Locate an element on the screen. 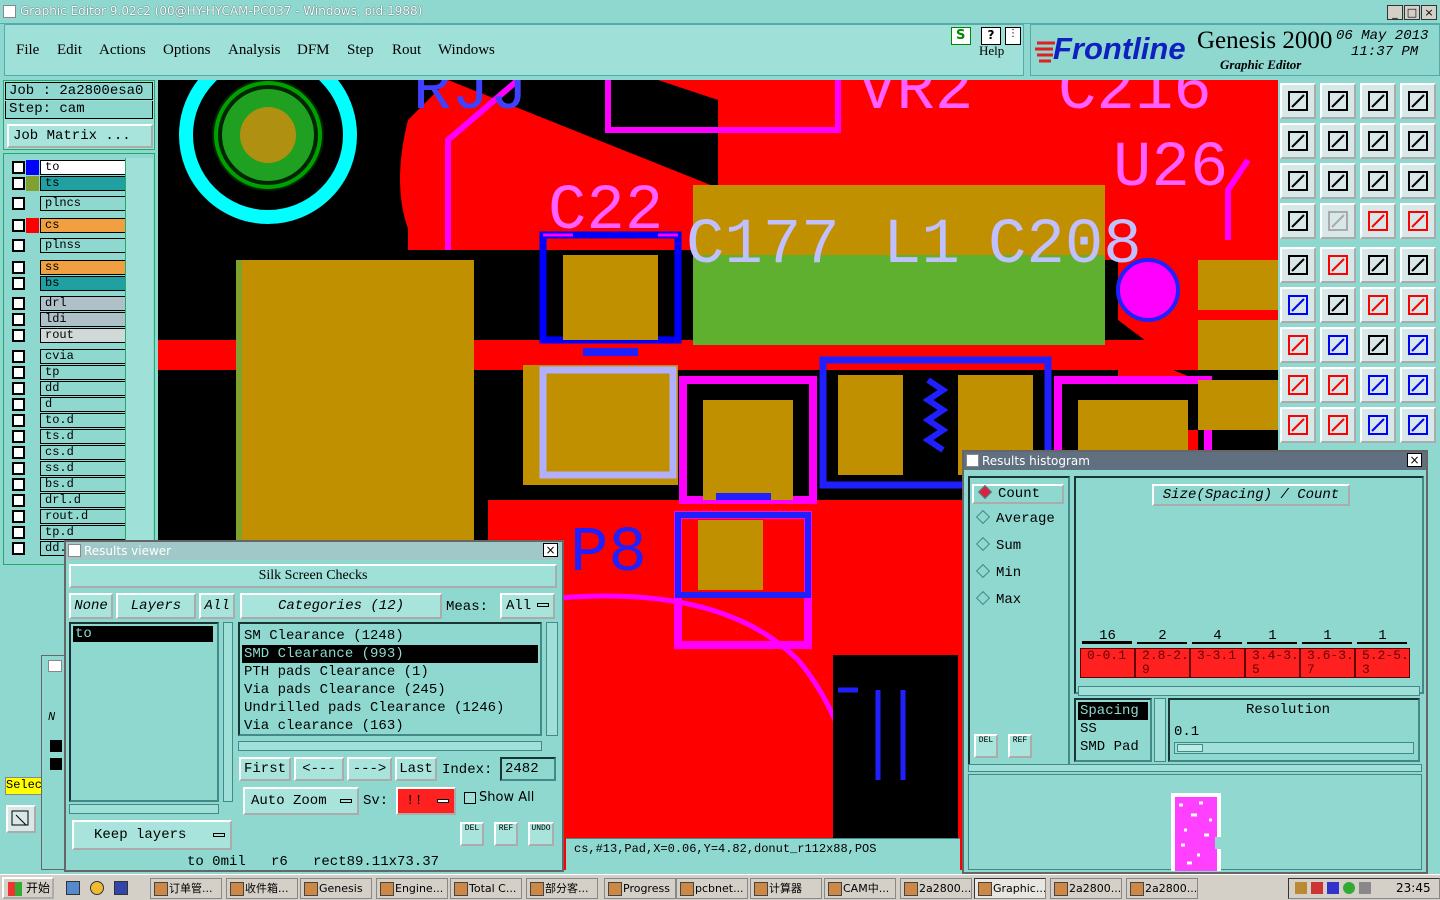 The width and height of the screenshot is (1440, 900). histogram-del-icon: DEL is located at coordinates (986, 746).